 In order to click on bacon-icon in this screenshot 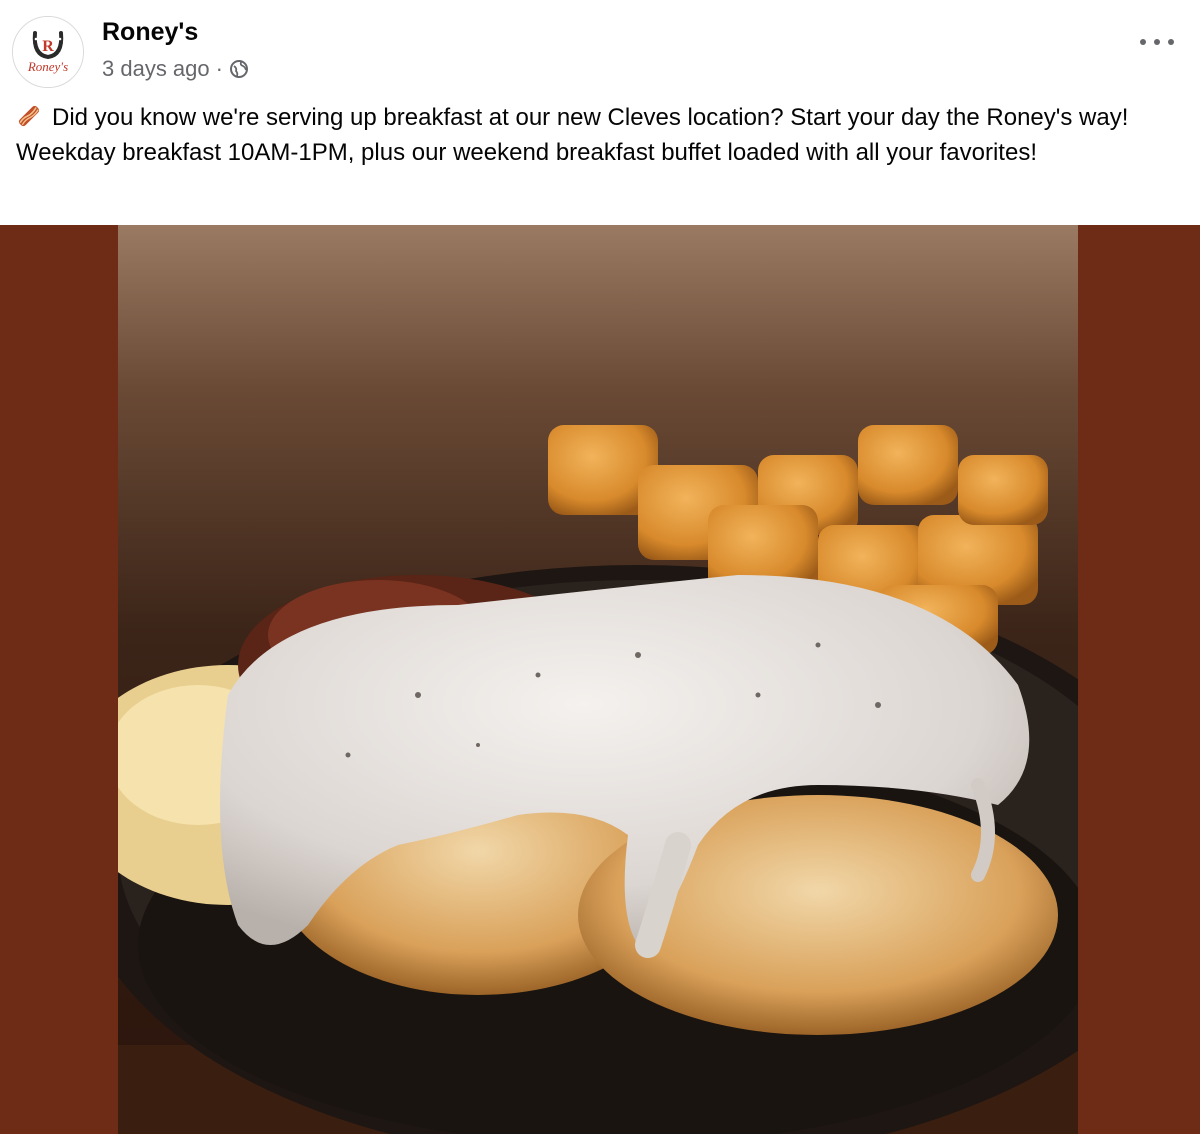, I will do `click(29, 116)`.